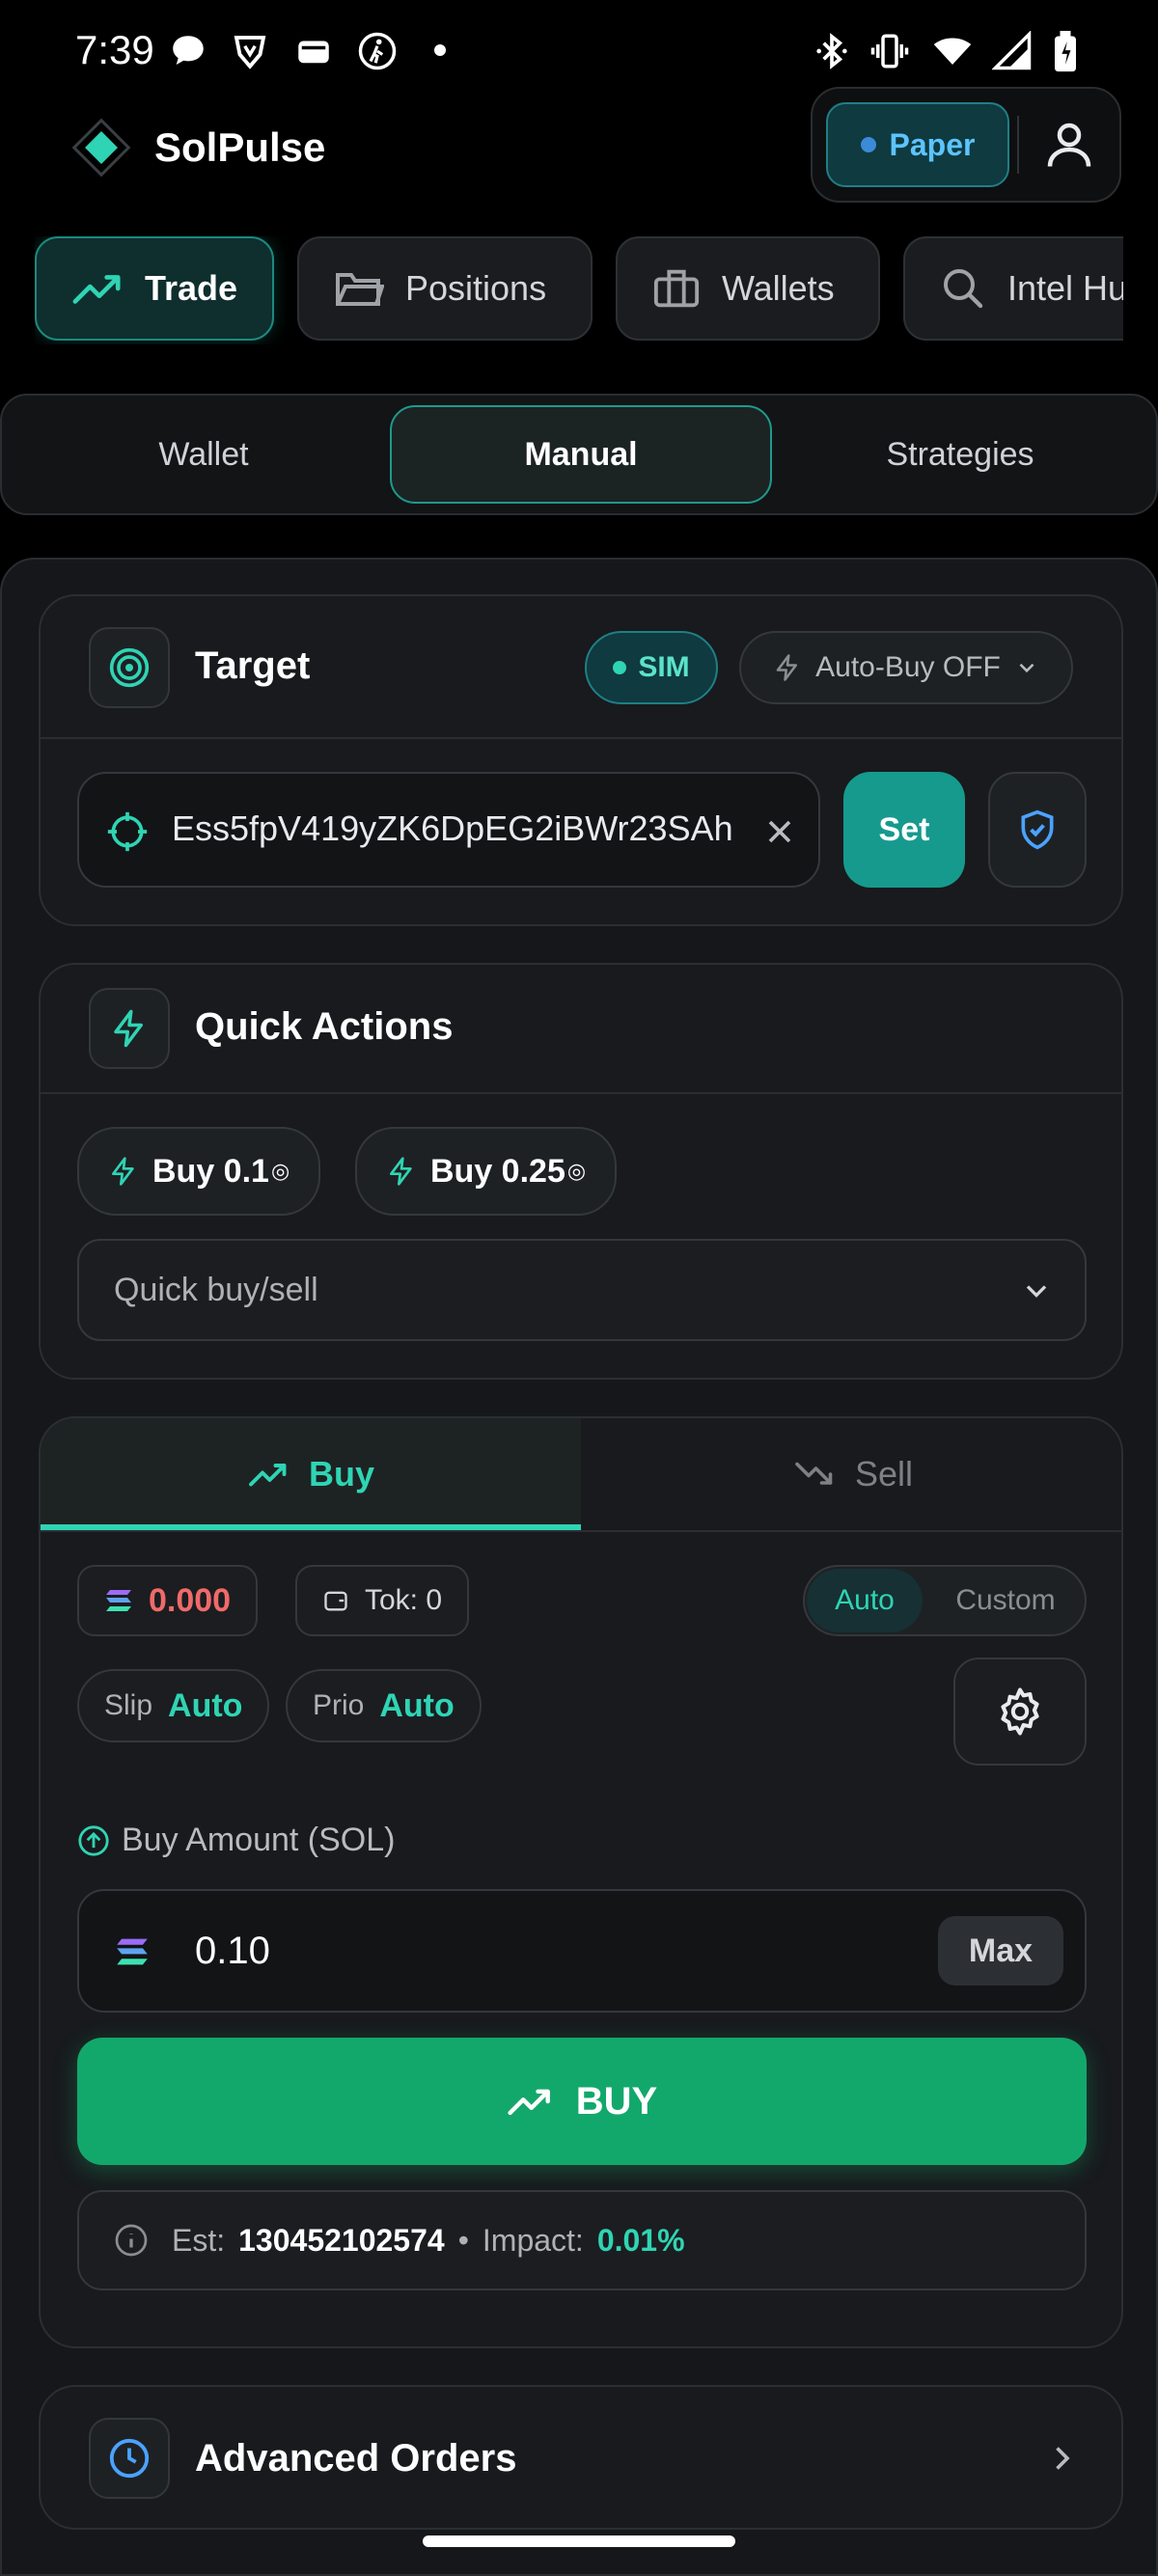 This screenshot has width=1158, height=2576. Describe the element at coordinates (216, 1290) in the screenshot. I see `quick-buy-sell-placeholder: Quick buy/sell` at that location.